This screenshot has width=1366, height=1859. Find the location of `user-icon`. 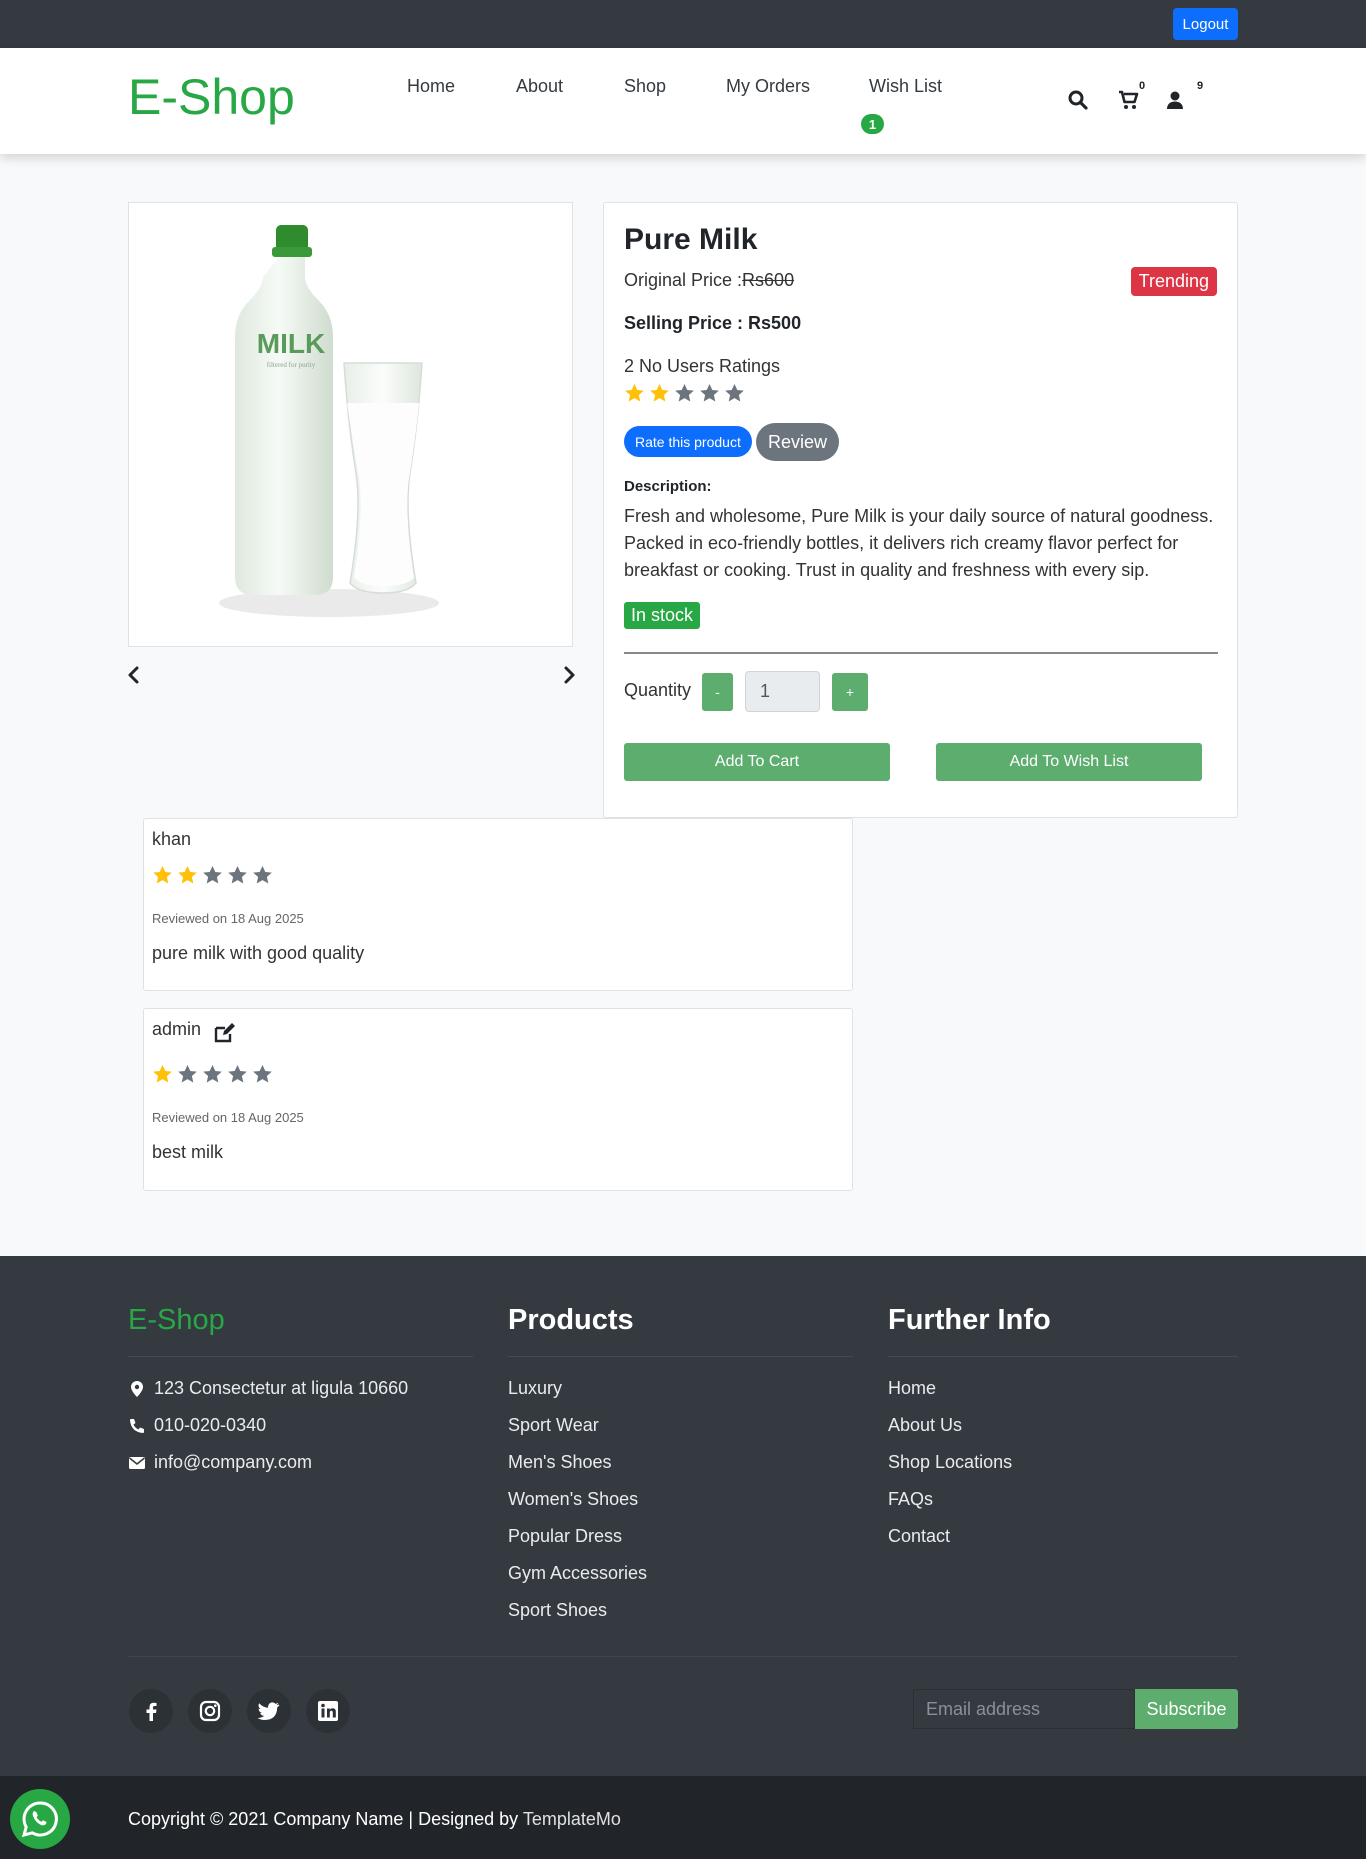

user-icon is located at coordinates (1175, 100).